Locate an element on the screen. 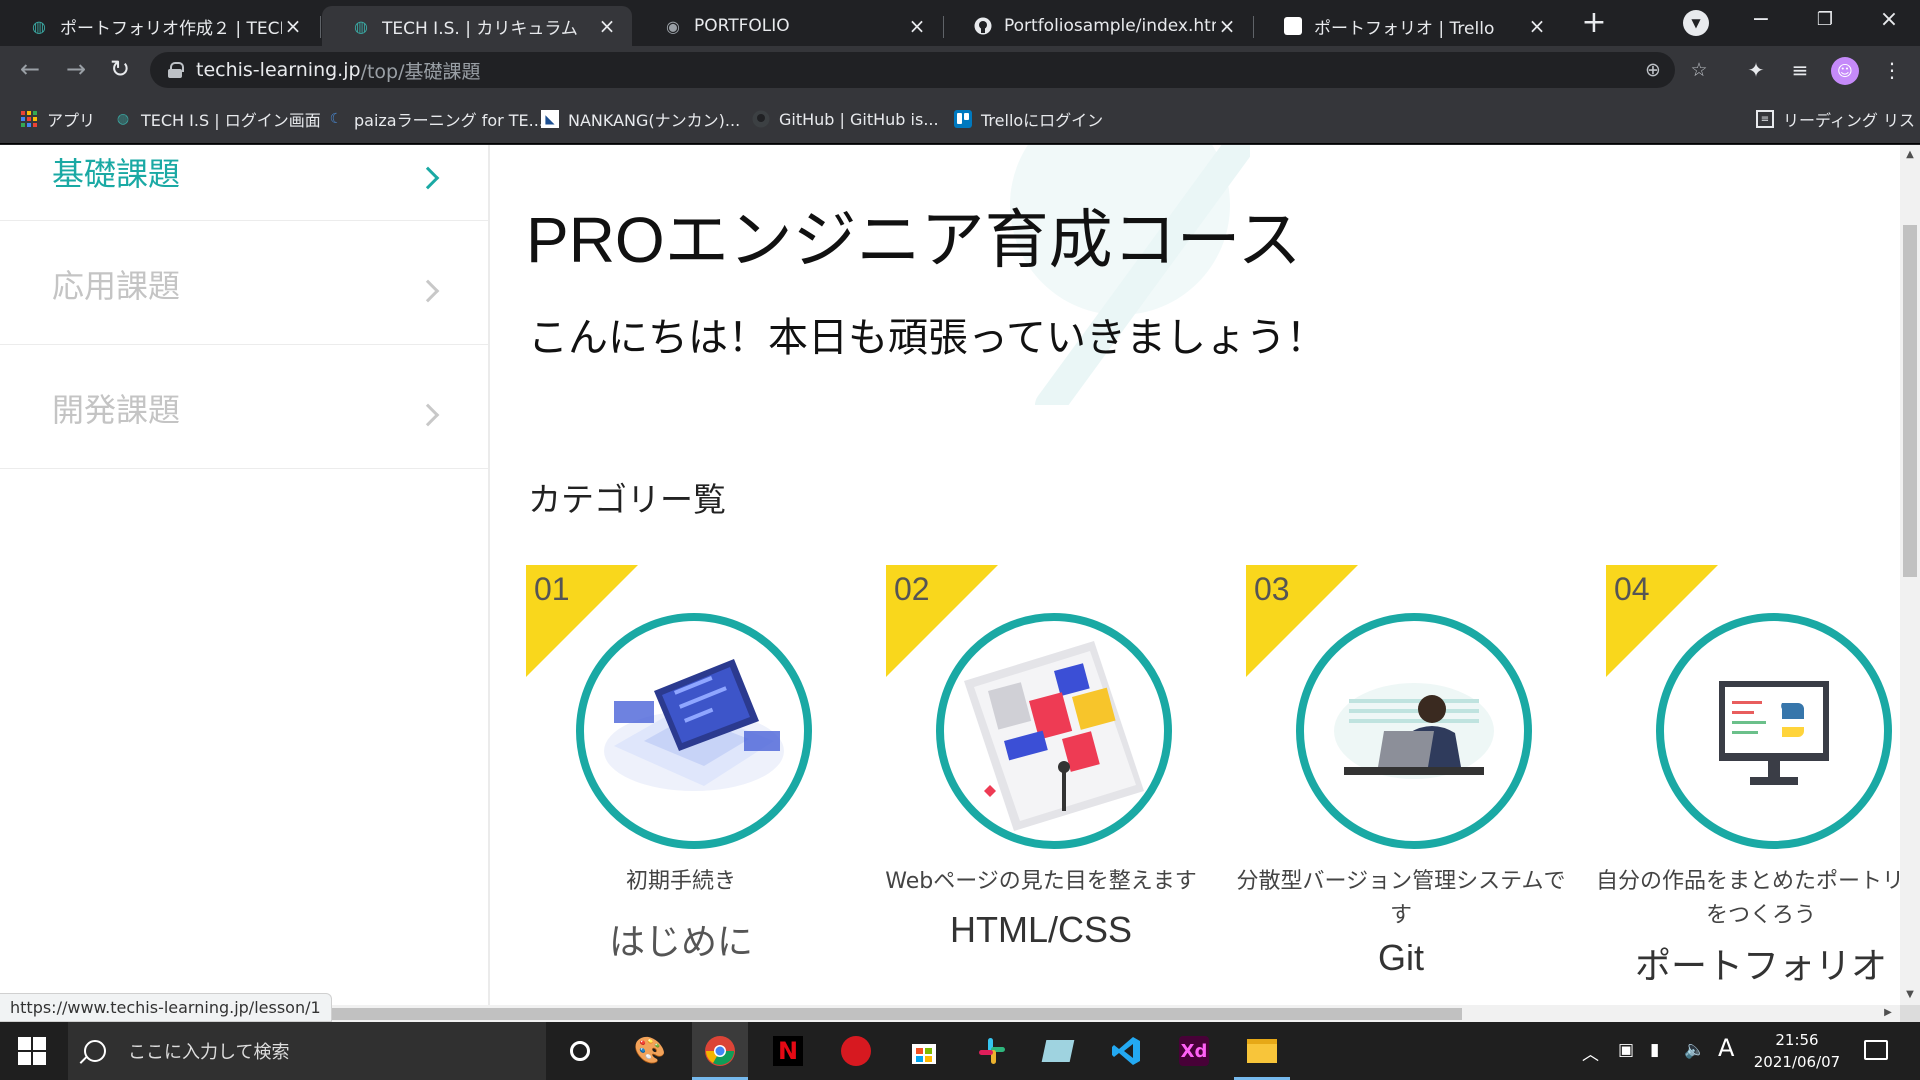  slack-app-icon is located at coordinates (992, 1051).